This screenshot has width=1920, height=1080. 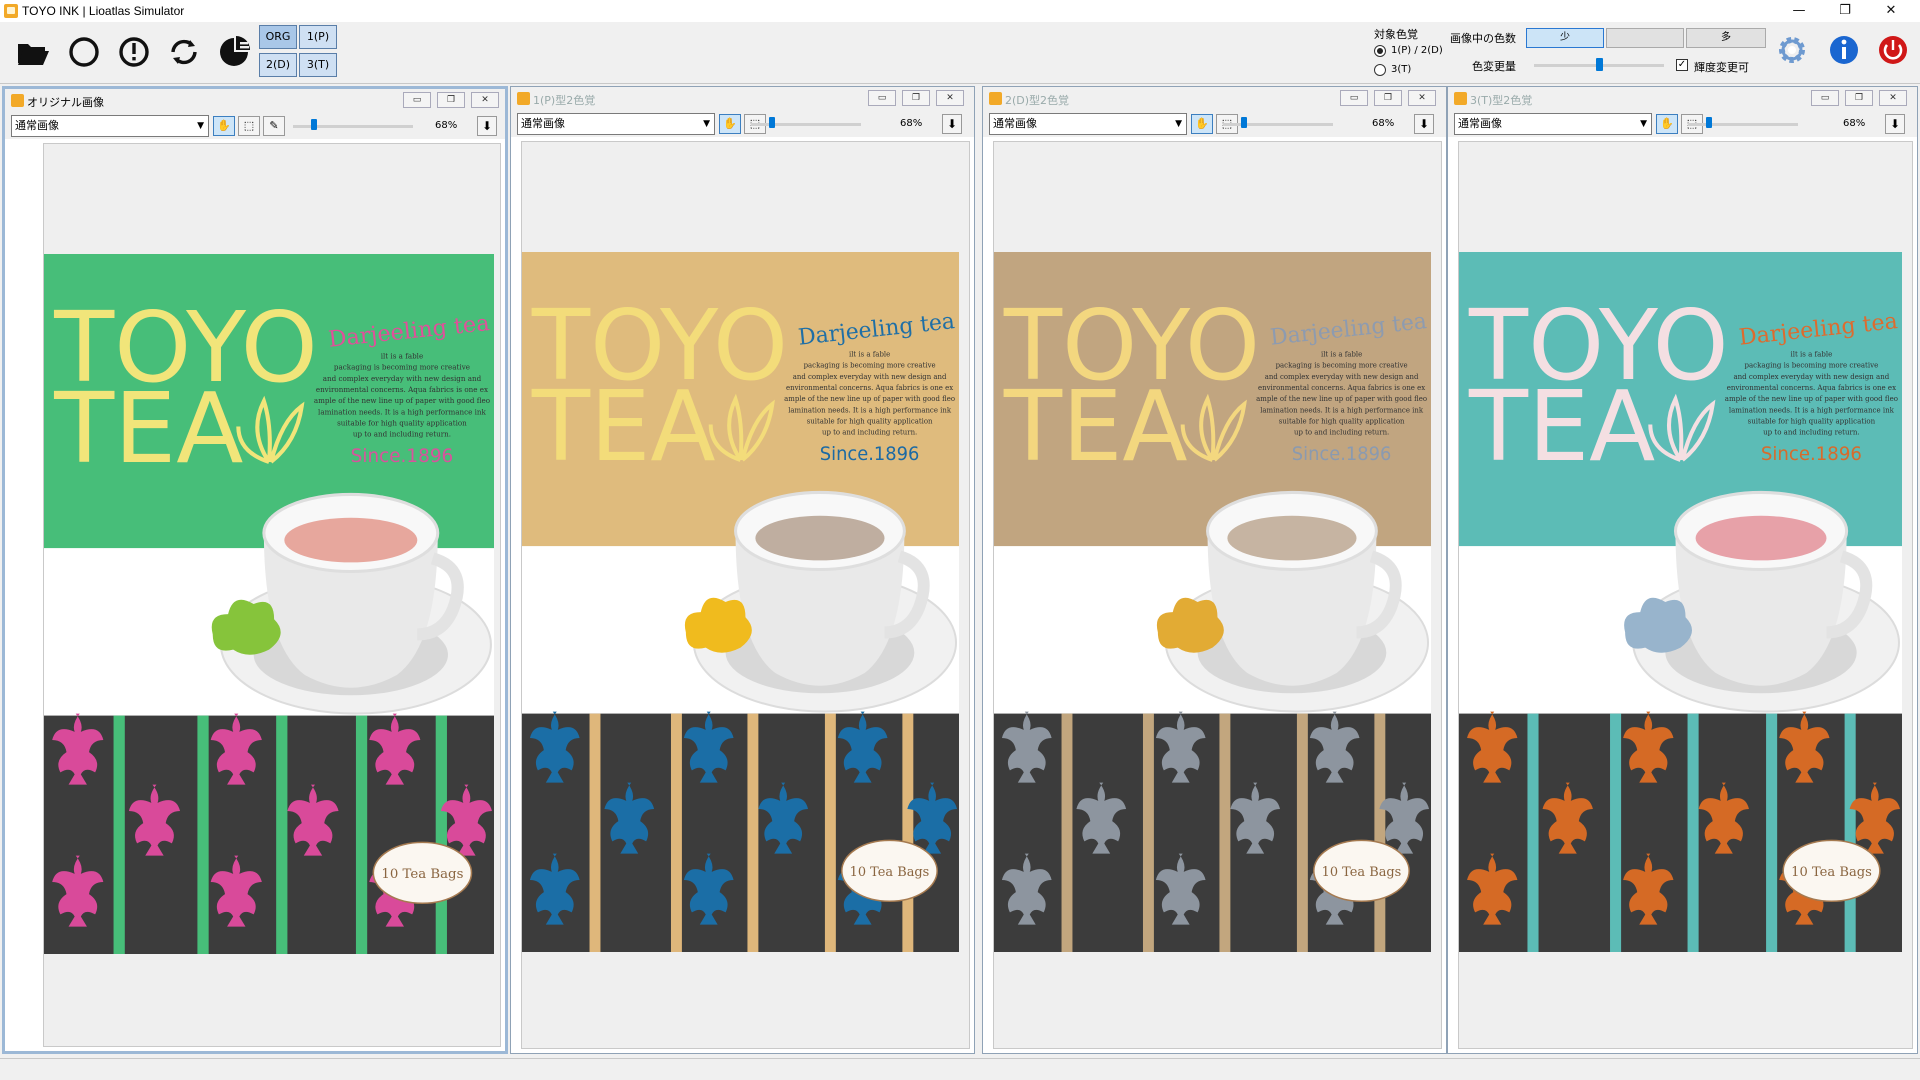 I want to click on minimize-button: —, so click(x=1799, y=11).